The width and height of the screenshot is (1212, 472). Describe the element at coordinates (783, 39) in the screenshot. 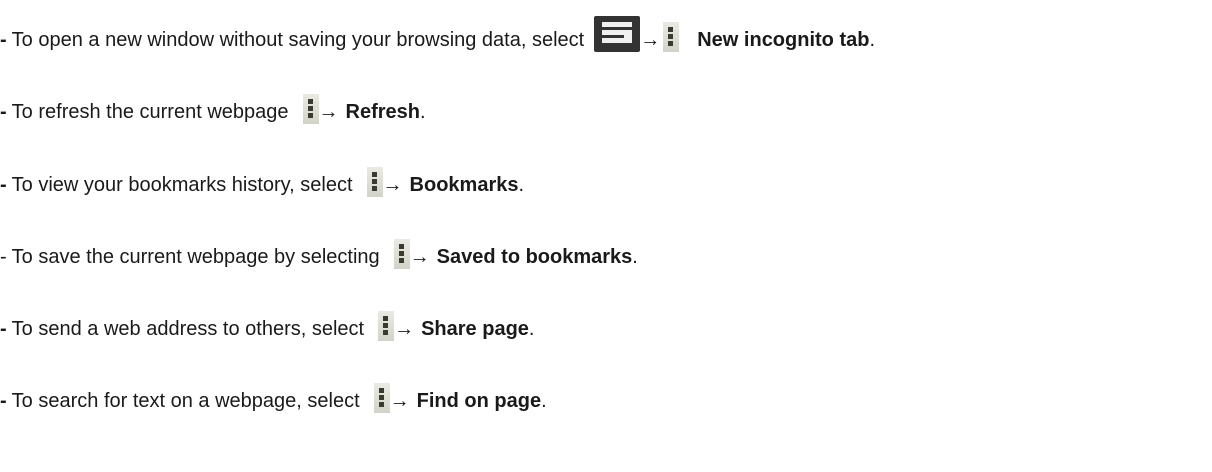

I see `target-new-incognito-tab: New incognito tab` at that location.